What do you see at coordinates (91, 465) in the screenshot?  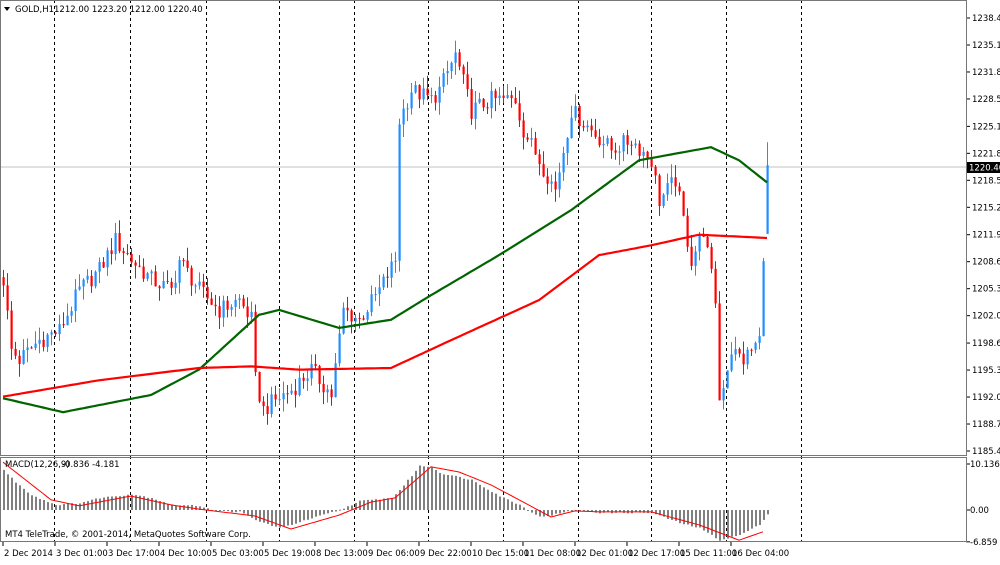 I see `macd-values-label: -0.836 -4.181` at bounding box center [91, 465].